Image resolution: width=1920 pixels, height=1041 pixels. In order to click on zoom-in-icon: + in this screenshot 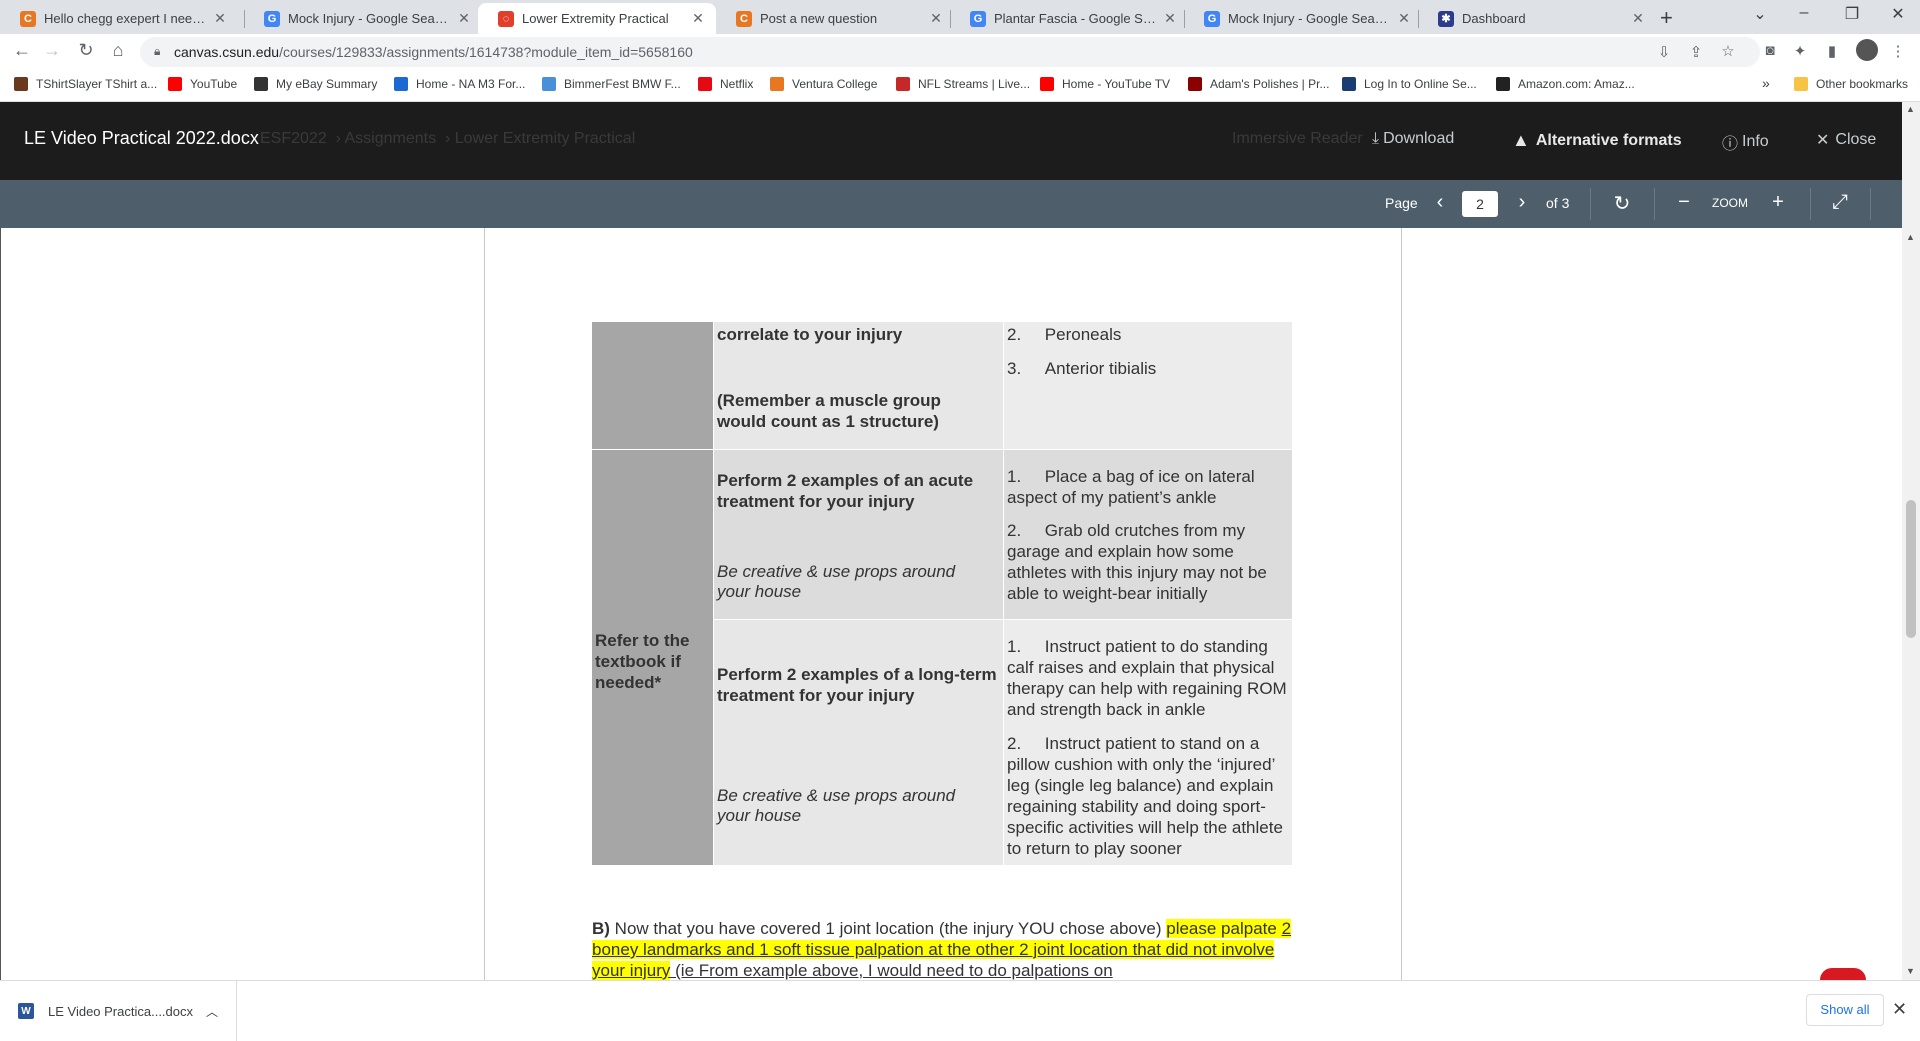, I will do `click(1778, 202)`.